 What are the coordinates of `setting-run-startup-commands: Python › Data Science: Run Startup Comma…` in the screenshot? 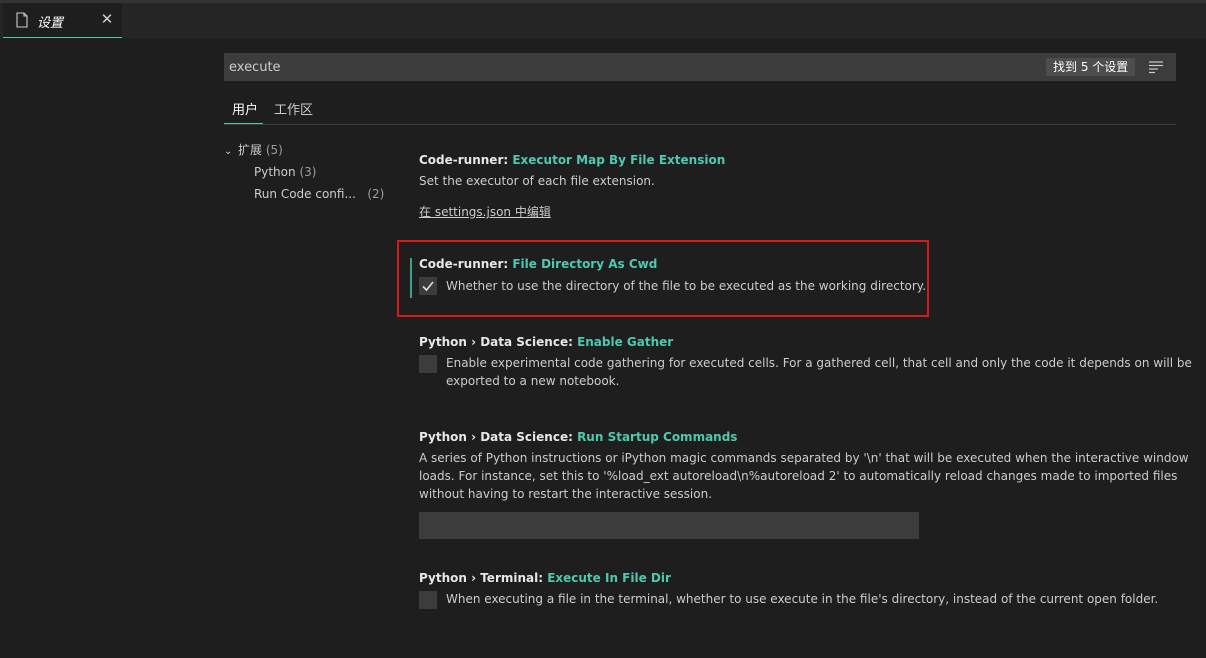 It's located at (804, 484).